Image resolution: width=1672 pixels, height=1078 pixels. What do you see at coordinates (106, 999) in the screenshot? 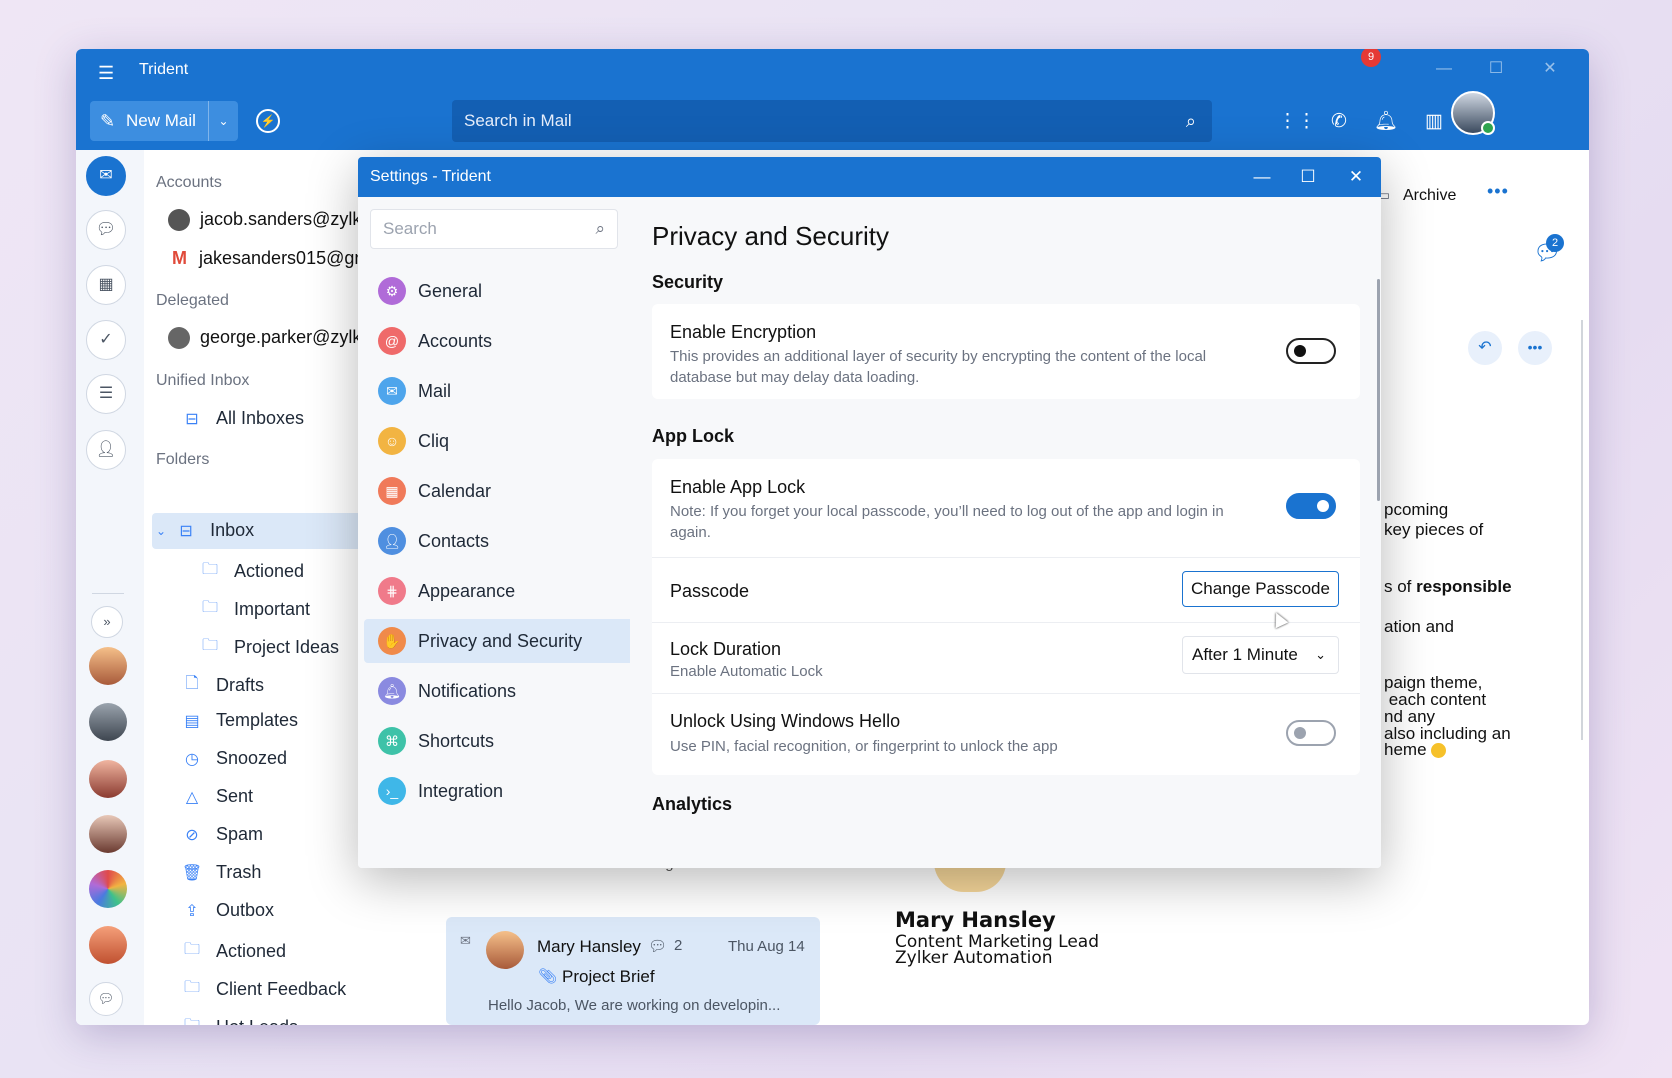
I see `feedback-icon: 💬︎` at bounding box center [106, 999].